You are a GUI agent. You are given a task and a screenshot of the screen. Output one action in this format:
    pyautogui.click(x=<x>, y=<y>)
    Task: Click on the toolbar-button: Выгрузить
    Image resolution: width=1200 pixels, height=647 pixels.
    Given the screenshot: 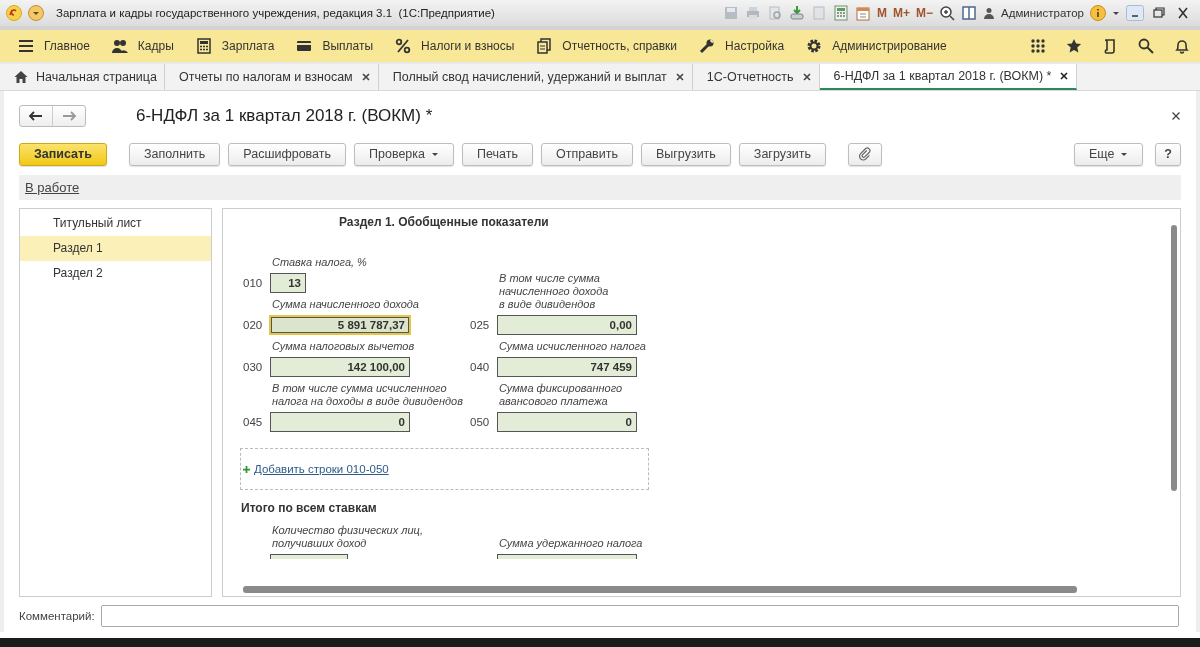 What is the action you would take?
    pyautogui.click(x=685, y=154)
    